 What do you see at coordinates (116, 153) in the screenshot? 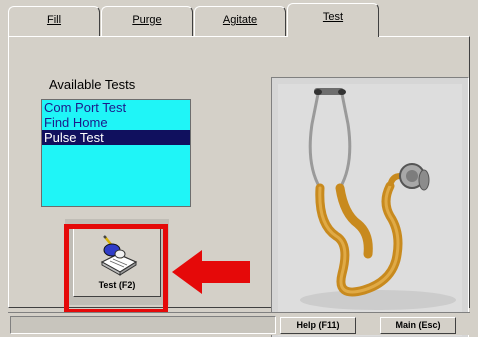
I see `available-tests-list: Com Port Test Find Home Pulse Test` at bounding box center [116, 153].